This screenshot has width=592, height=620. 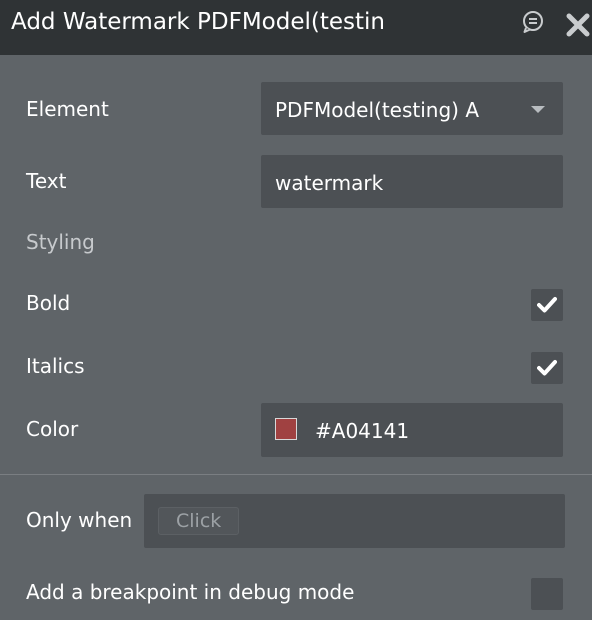 What do you see at coordinates (55, 366) in the screenshot?
I see `italics-label: Italics` at bounding box center [55, 366].